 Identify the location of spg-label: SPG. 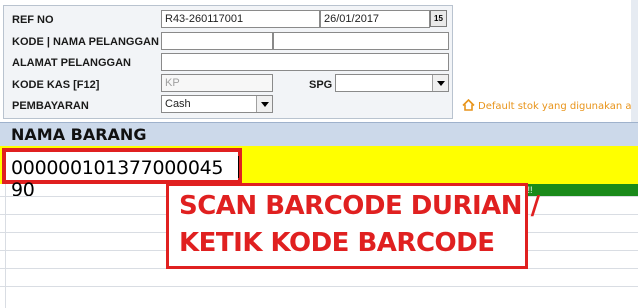
(321, 85).